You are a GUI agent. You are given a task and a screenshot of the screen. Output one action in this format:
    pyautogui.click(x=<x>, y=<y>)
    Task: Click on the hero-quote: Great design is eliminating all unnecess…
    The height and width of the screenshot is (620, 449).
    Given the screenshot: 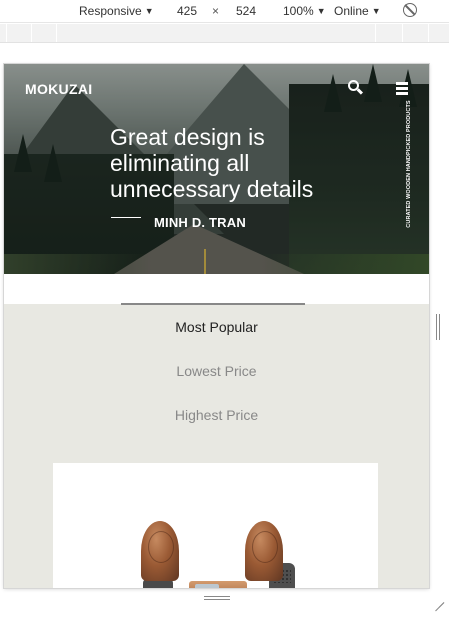 What is the action you would take?
    pyautogui.click(x=212, y=163)
    